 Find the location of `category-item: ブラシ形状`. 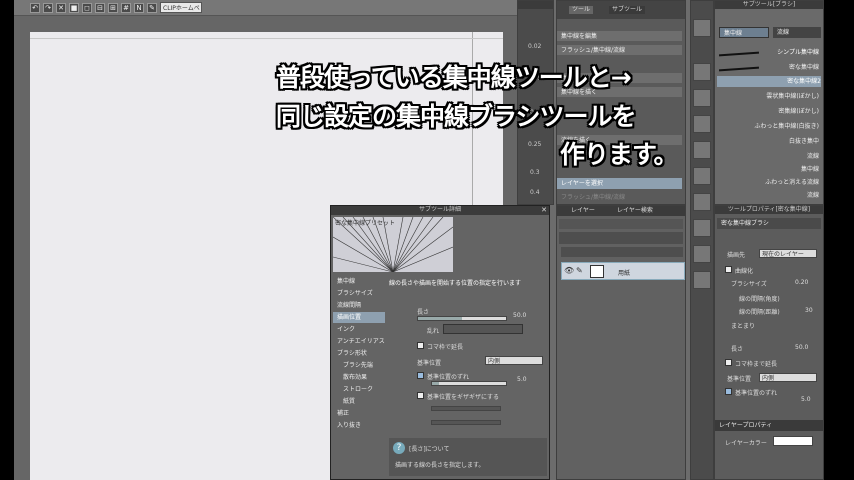

category-item: ブラシ形状 is located at coordinates (359, 353).